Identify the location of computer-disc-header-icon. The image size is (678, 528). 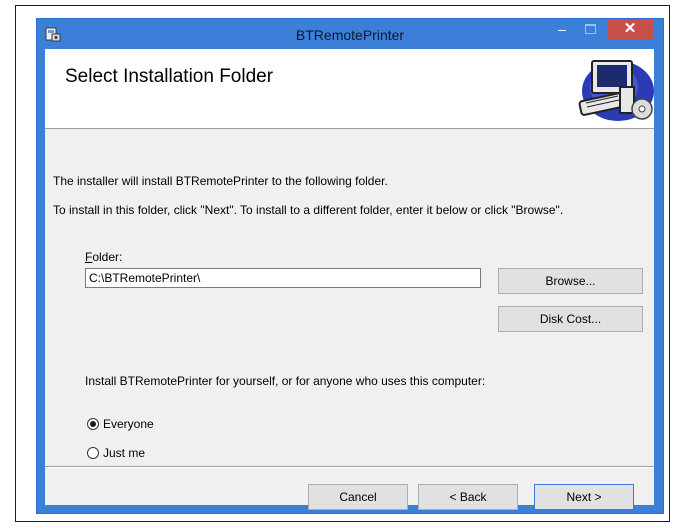
(606, 88).